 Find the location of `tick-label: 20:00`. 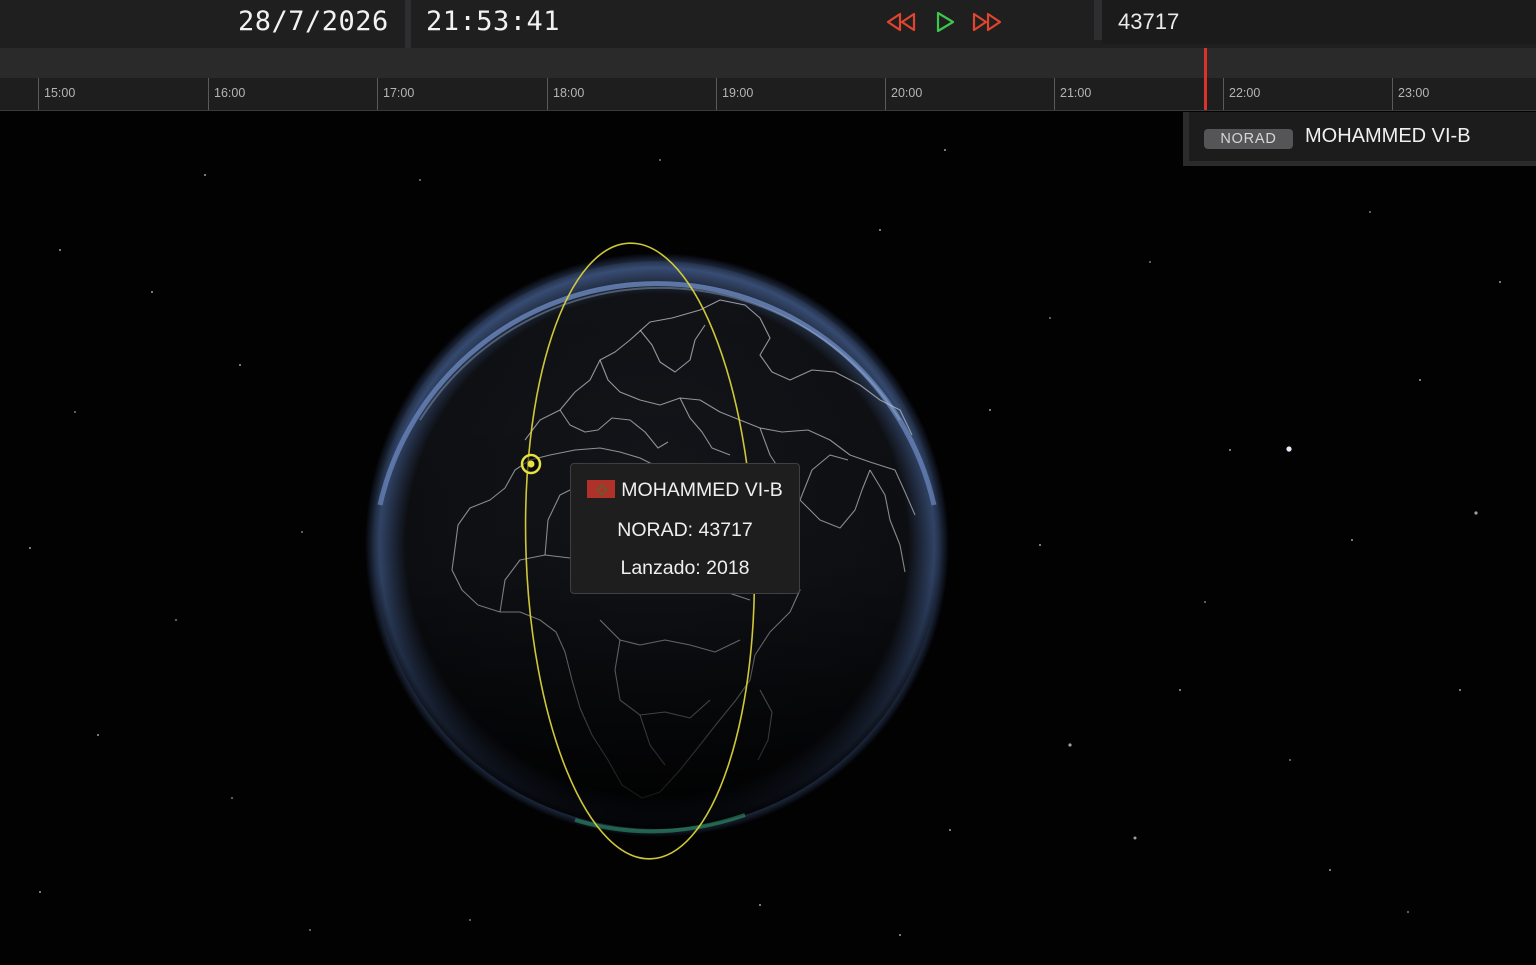

tick-label: 20:00 is located at coordinates (907, 93).